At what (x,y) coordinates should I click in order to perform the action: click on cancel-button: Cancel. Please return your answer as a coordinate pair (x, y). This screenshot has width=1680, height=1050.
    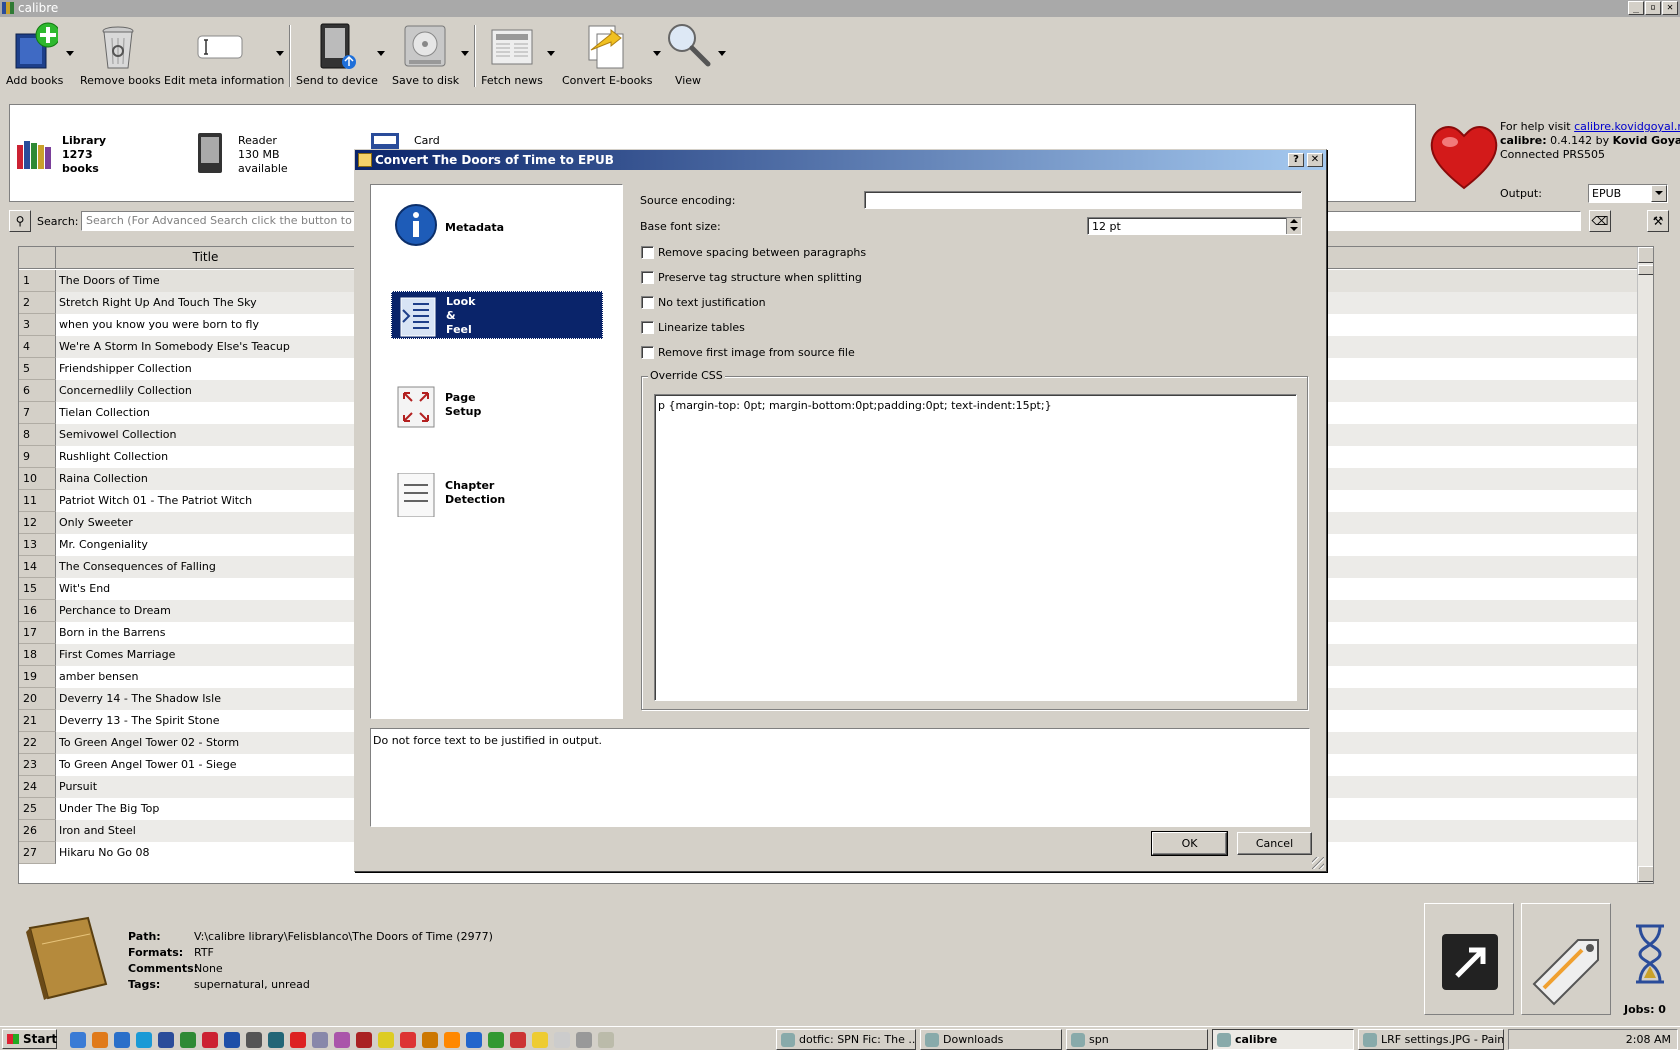
    Looking at the image, I should click on (1274, 843).